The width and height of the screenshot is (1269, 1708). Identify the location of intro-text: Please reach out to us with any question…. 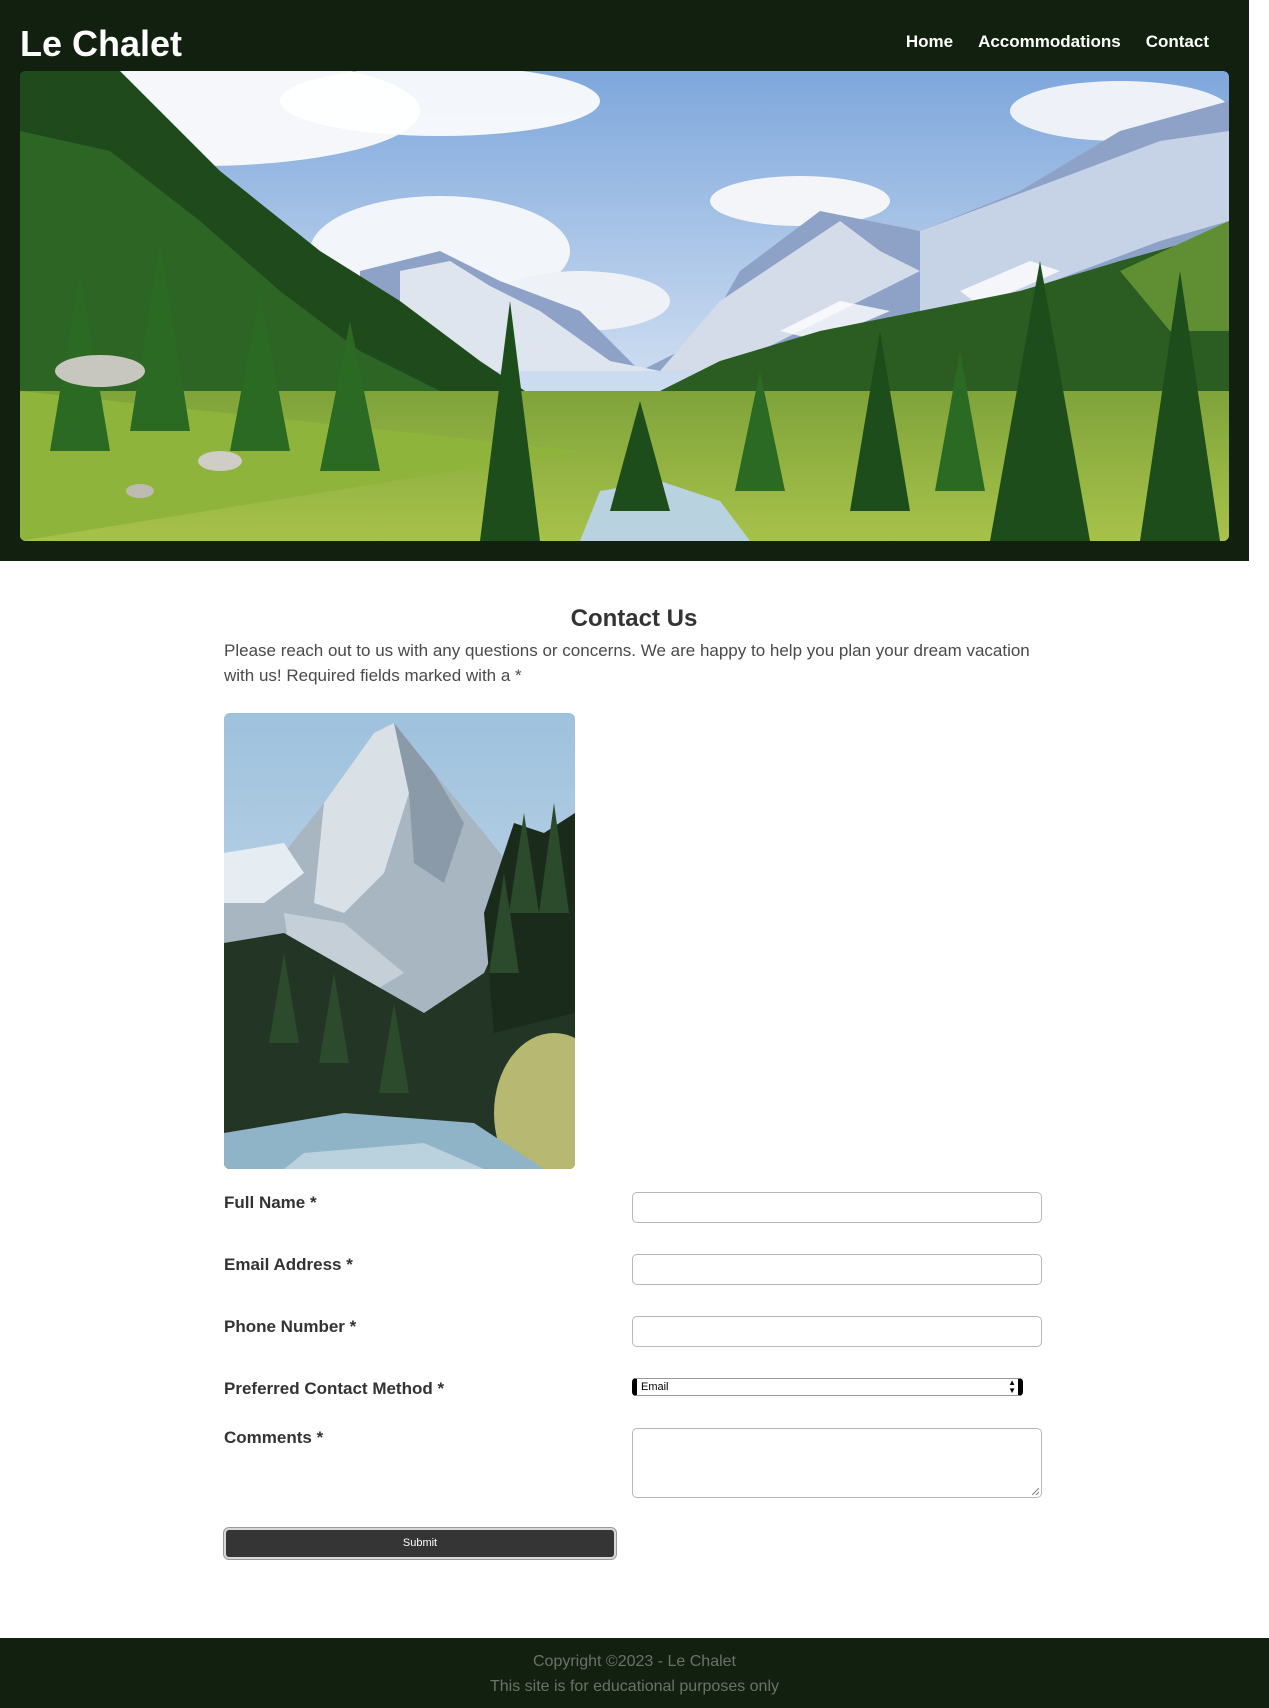
(627, 663).